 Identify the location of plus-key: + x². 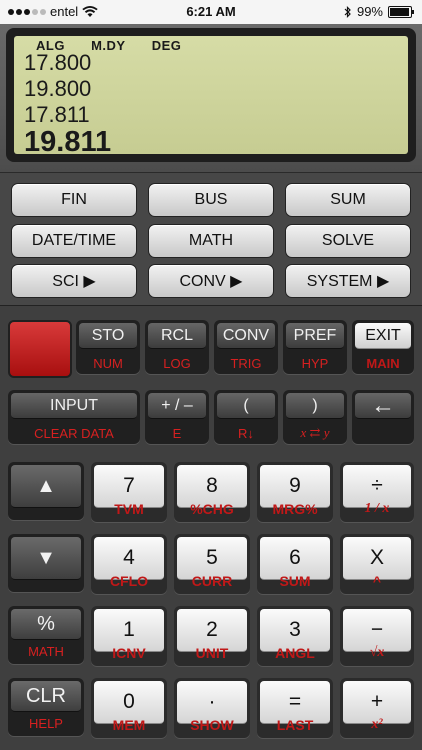
(377, 708).